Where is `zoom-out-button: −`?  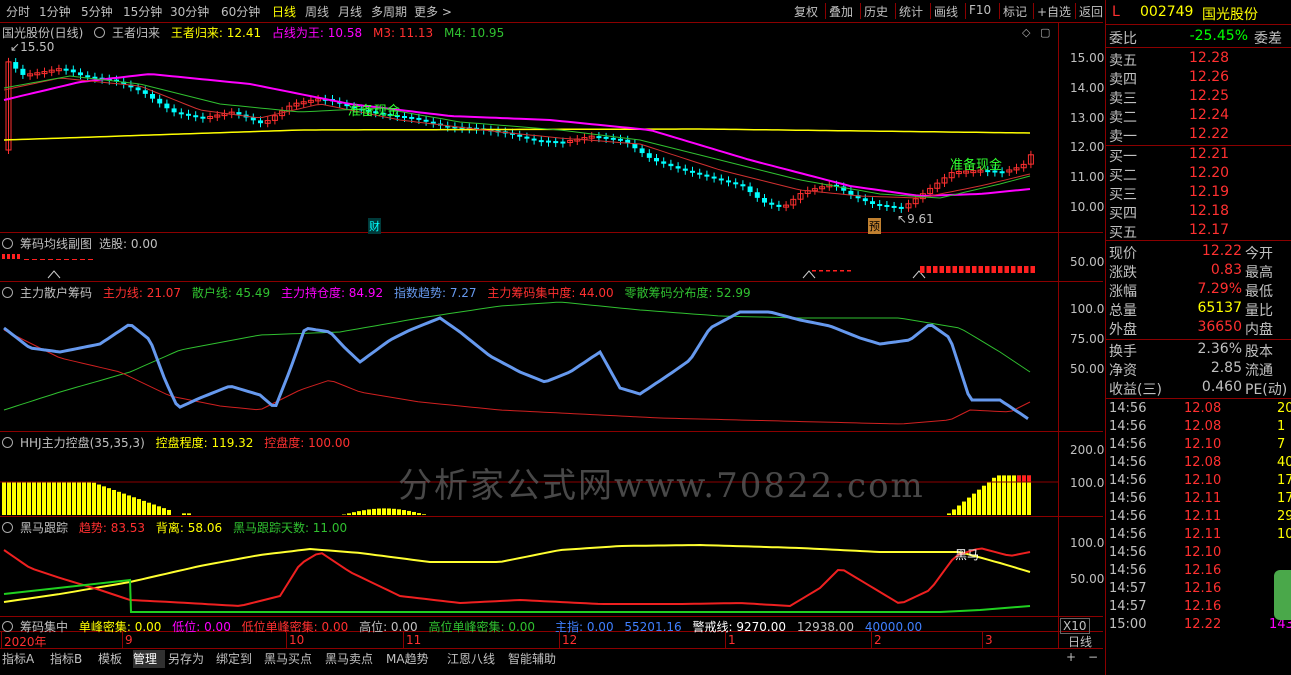 zoom-out-button: − is located at coordinates (1093, 657).